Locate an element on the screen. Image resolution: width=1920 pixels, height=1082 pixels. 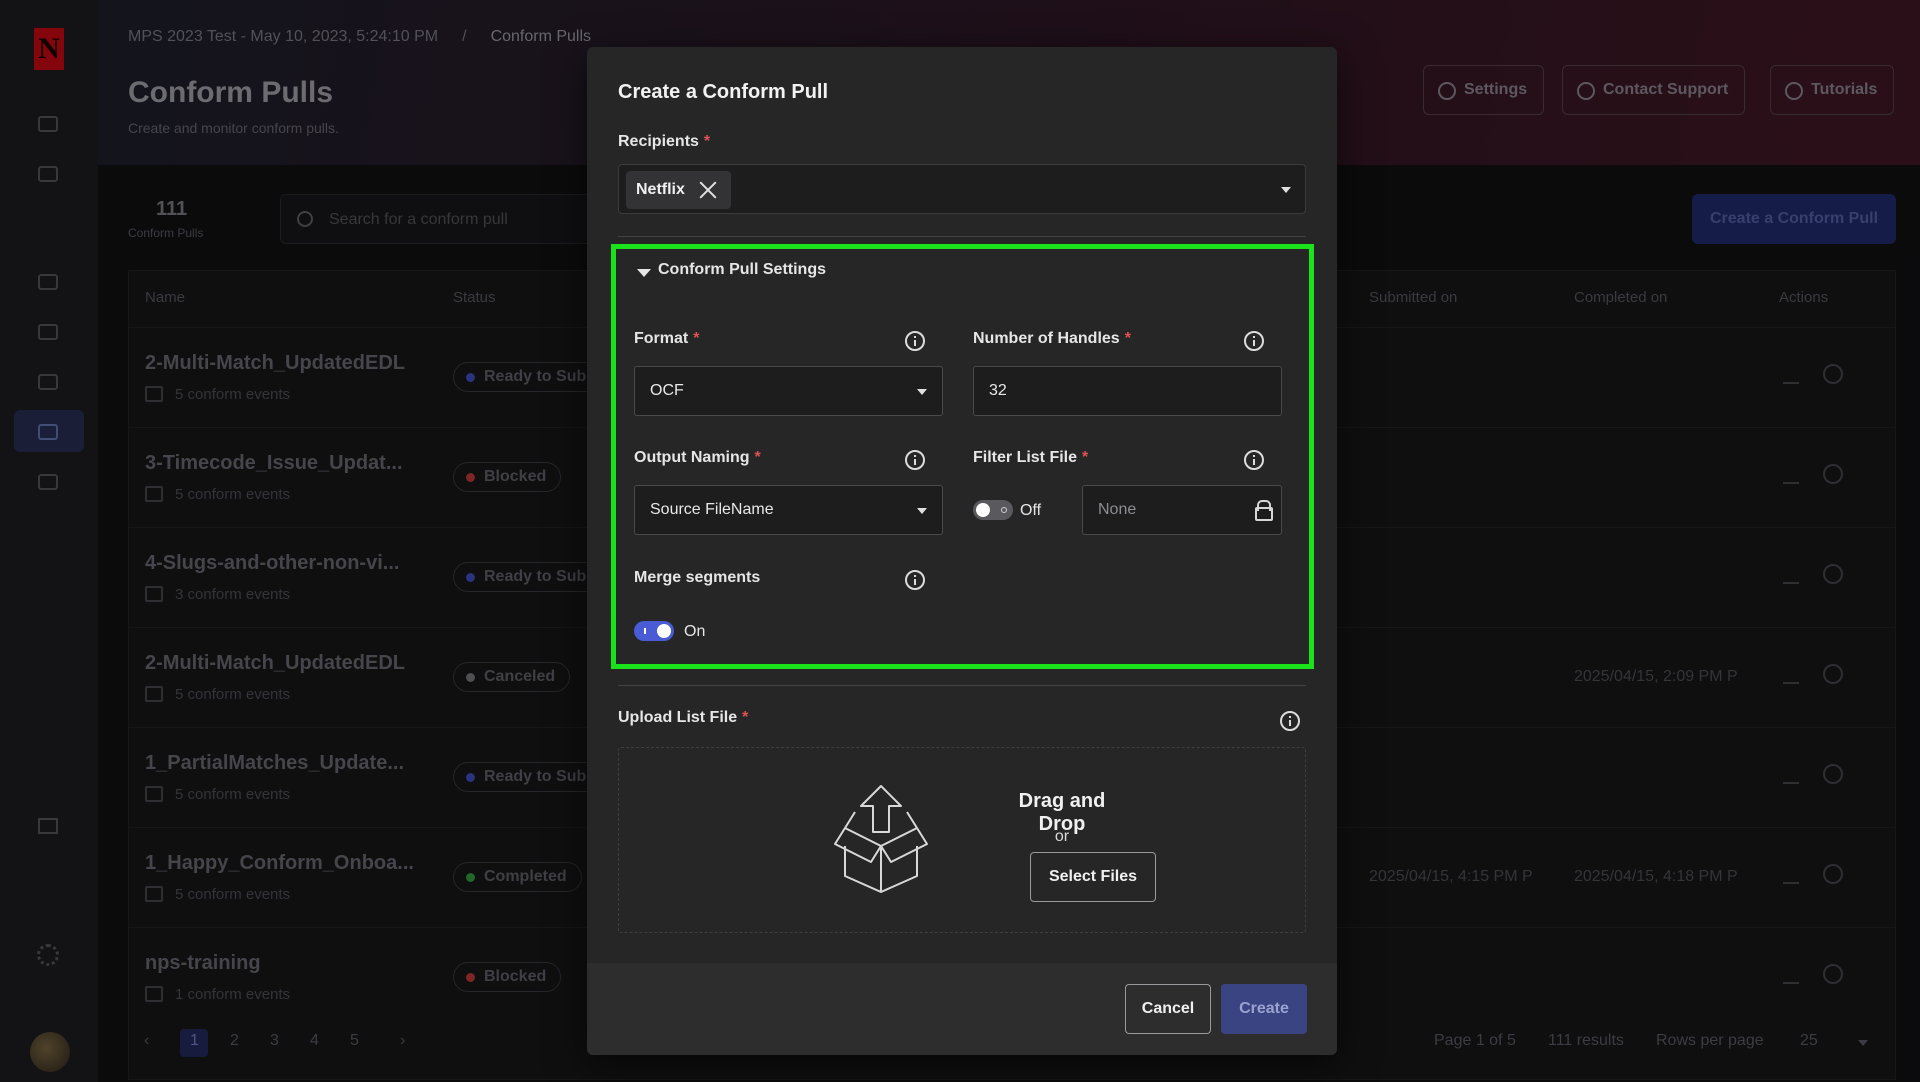
filter-list-label: Filter List File * is located at coordinates (1030, 458).